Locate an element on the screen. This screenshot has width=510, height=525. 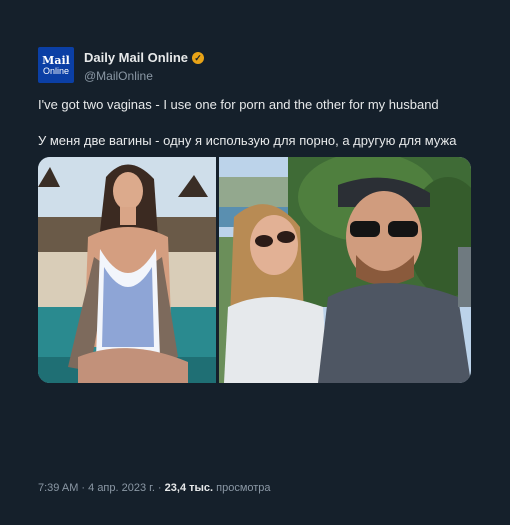
author-handle: @MailOnline is located at coordinates (144, 76).